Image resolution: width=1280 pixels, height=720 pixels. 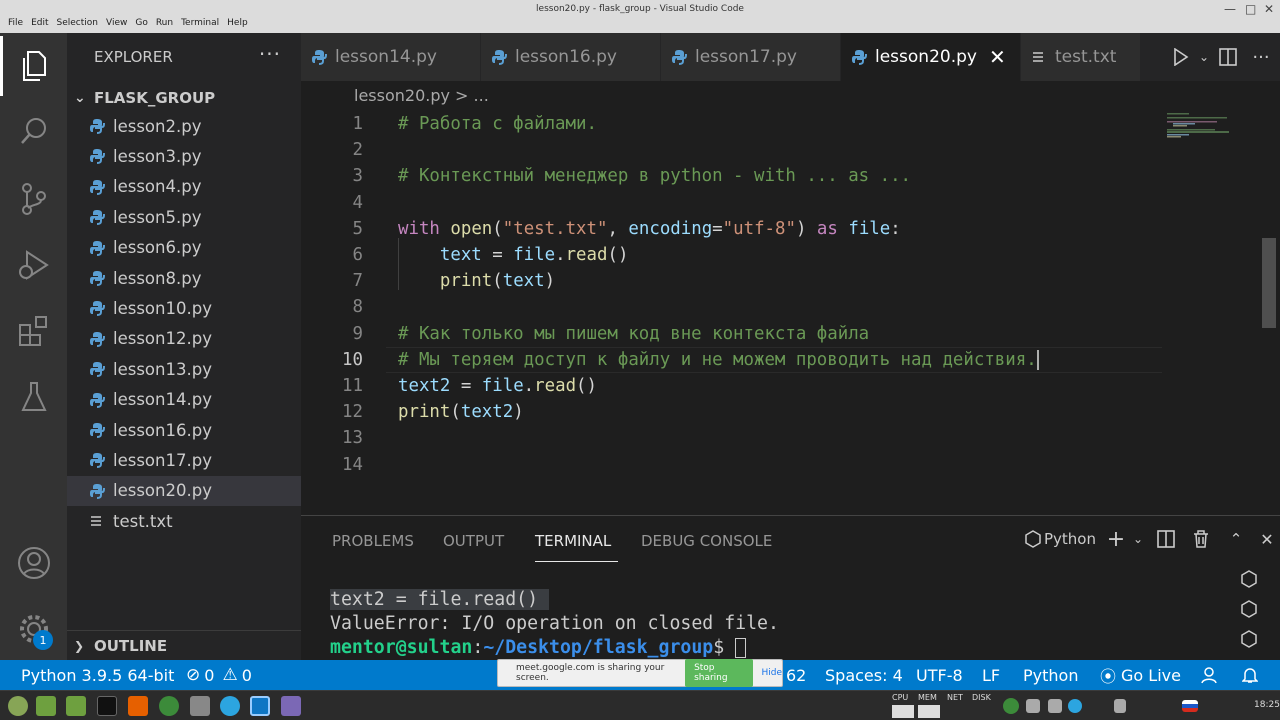 I want to click on tab-lesson16-py: lesson16.py, so click(x=571, y=57).